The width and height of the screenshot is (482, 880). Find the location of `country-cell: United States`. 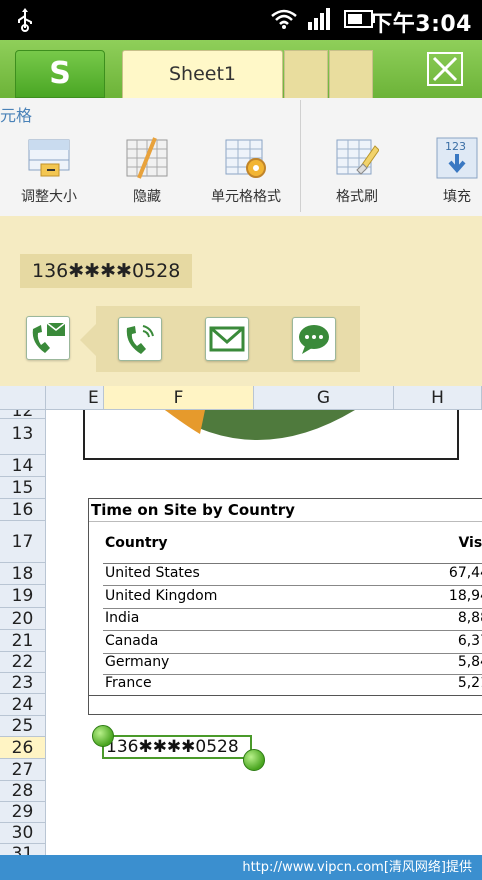

country-cell: United States is located at coordinates (152, 573).